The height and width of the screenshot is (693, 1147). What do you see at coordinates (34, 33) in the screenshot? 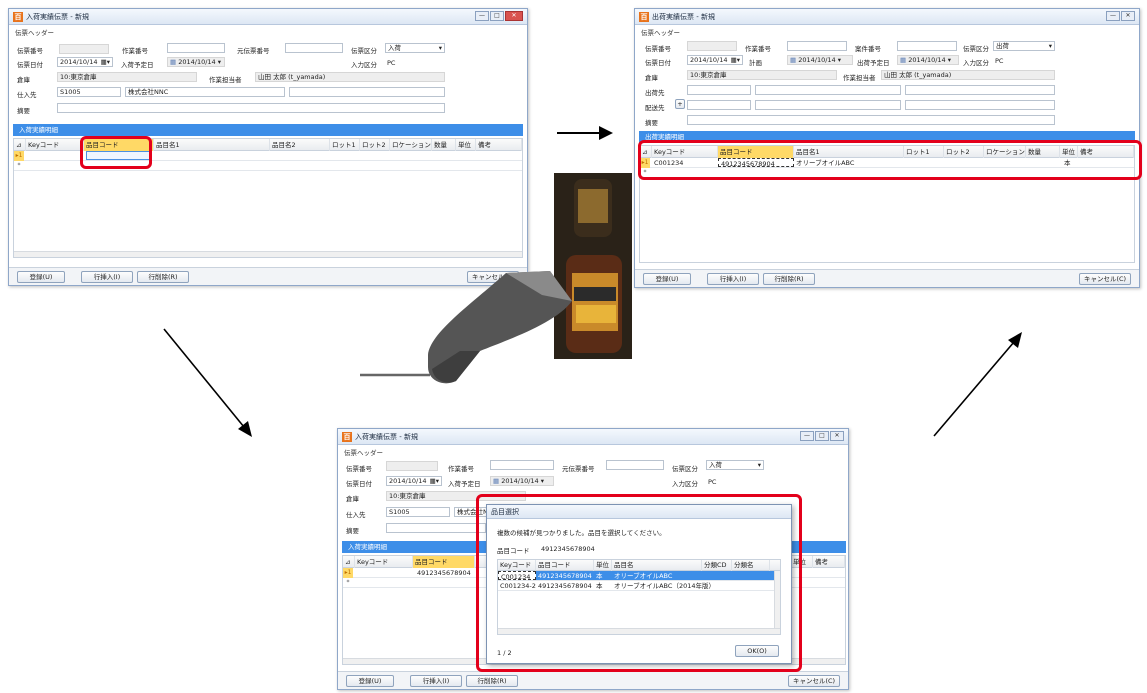
I see `header-section-label: 伝票ヘッダー` at bounding box center [34, 33].